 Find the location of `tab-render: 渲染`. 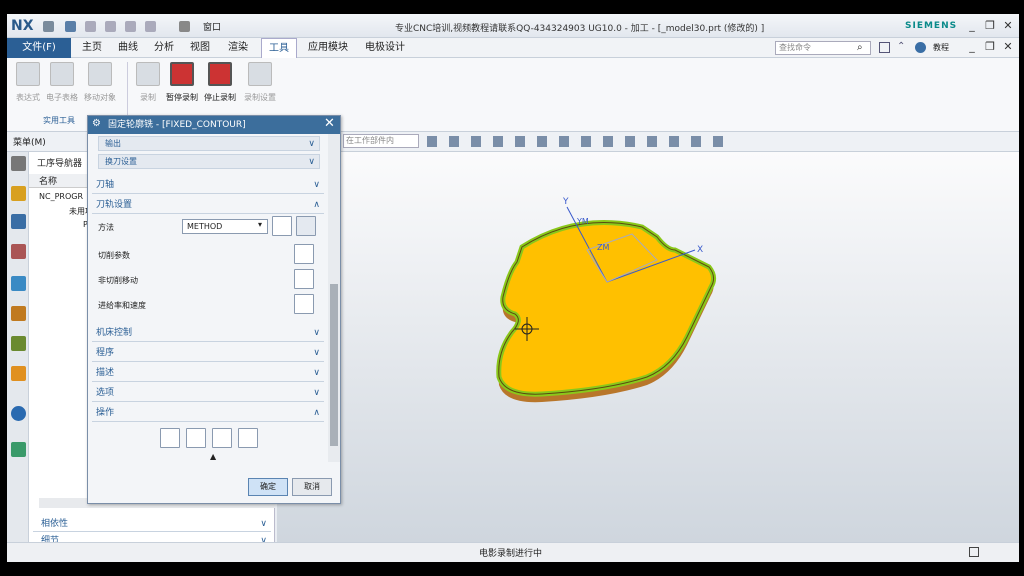

tab-render: 渲染 is located at coordinates (238, 48).